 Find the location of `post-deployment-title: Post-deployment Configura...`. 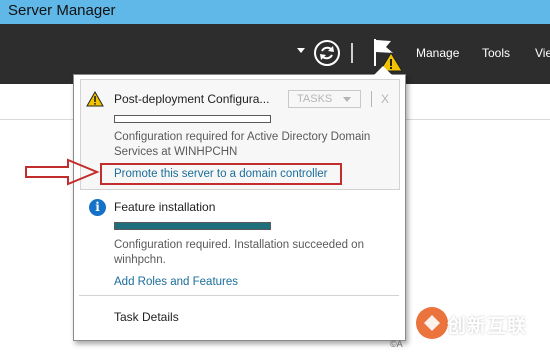

post-deployment-title: Post-deployment Configura... is located at coordinates (192, 99).